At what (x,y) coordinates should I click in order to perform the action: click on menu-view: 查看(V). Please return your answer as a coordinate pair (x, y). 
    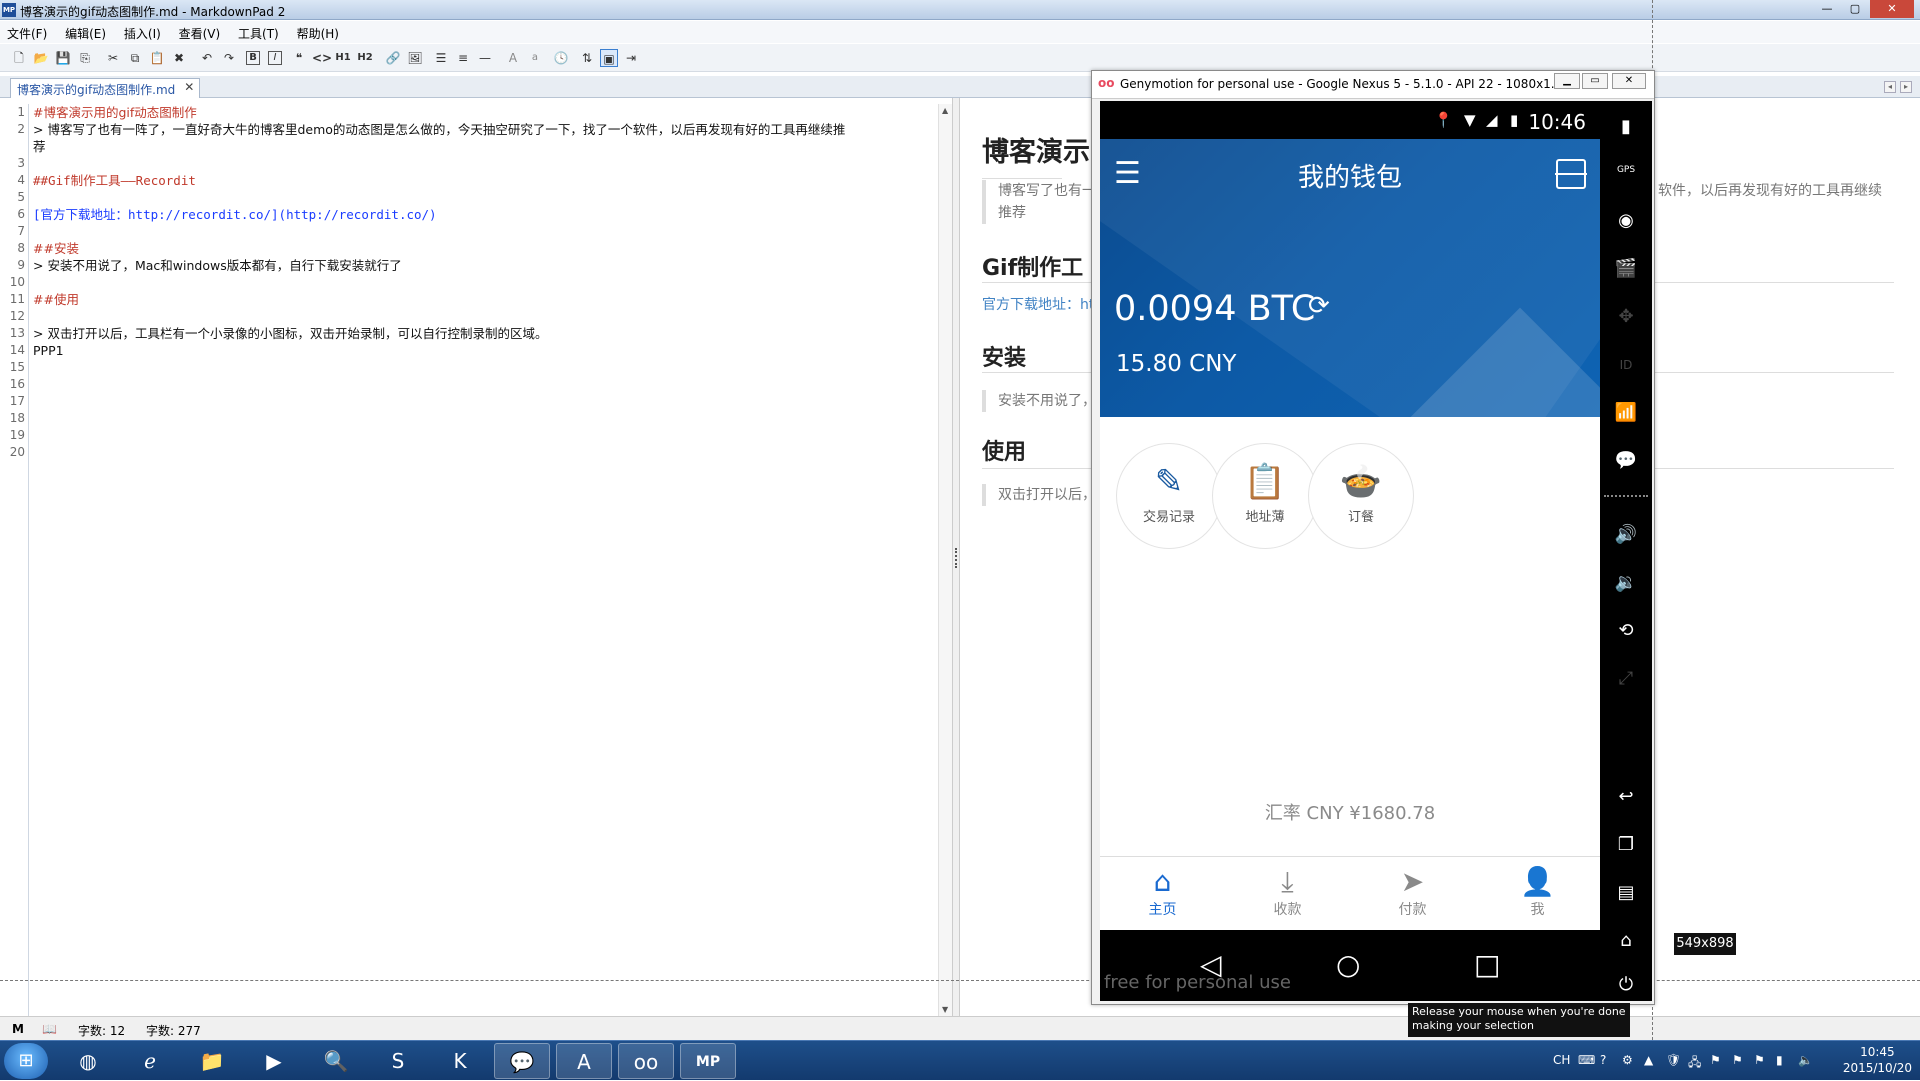
    Looking at the image, I should click on (200, 31).